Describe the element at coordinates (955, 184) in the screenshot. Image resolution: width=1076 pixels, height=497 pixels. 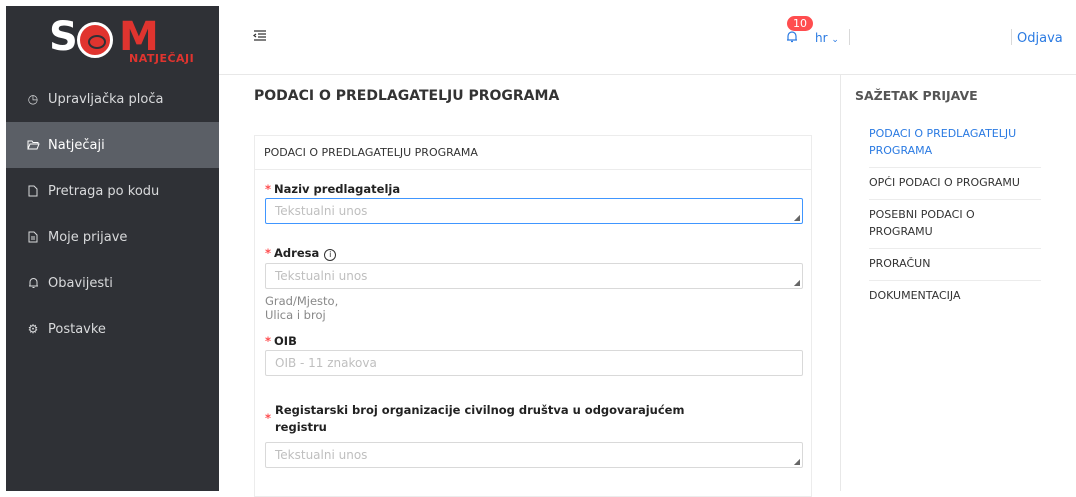
I see `summary-item-opci-podaci: OPĆI PODACI O PROGRAMU` at that location.